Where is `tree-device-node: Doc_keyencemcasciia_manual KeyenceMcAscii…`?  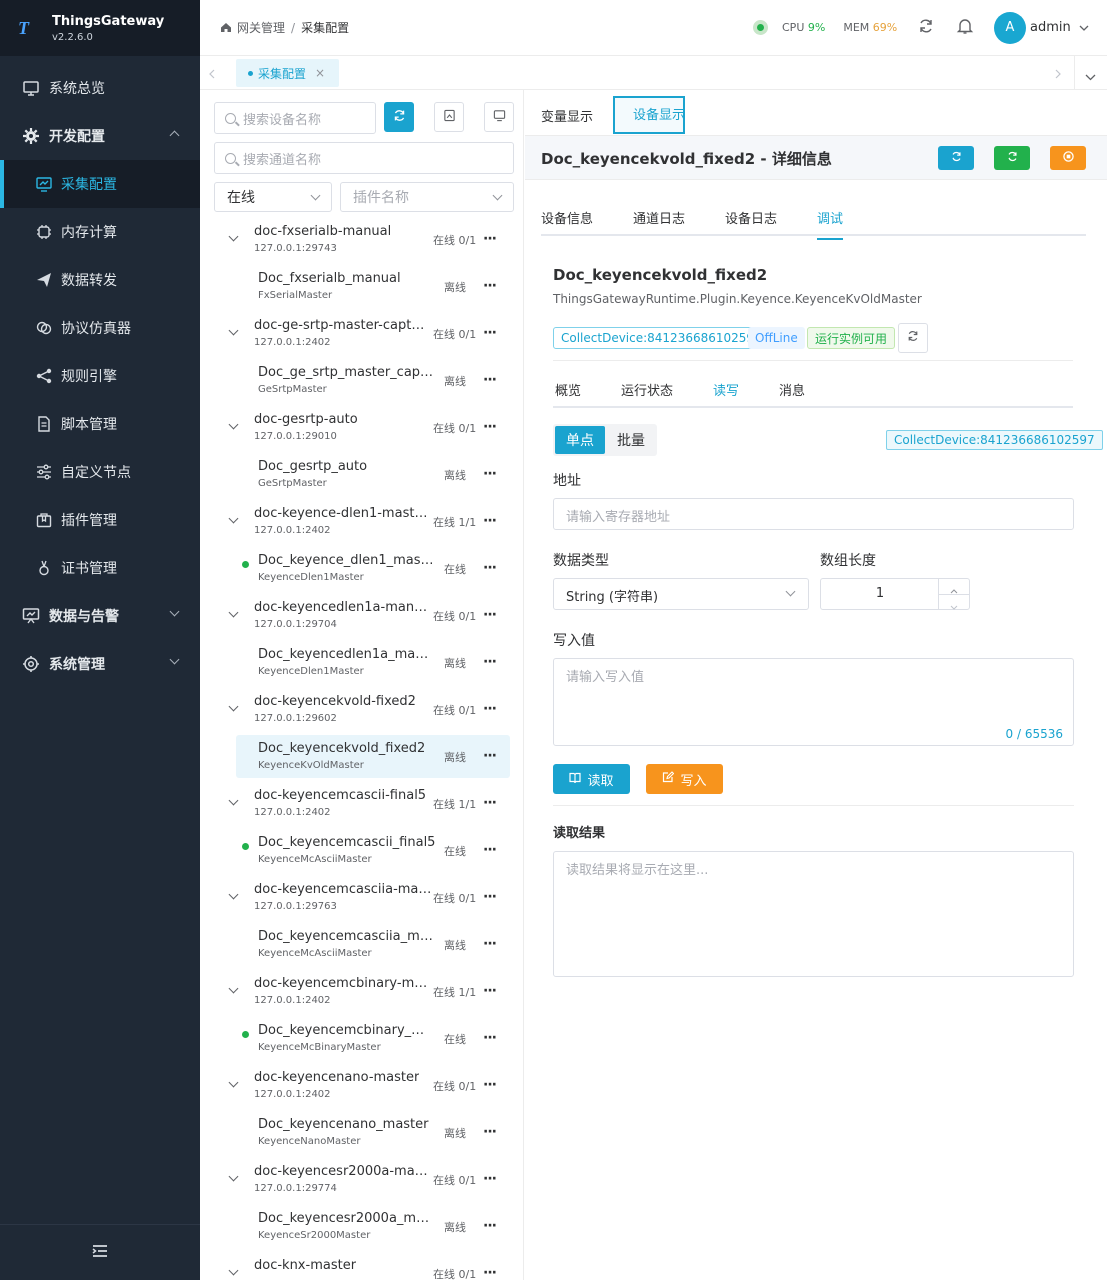
tree-device-node: Doc_keyencemcasciia_manual KeyenceMcAscii… is located at coordinates (359, 951).